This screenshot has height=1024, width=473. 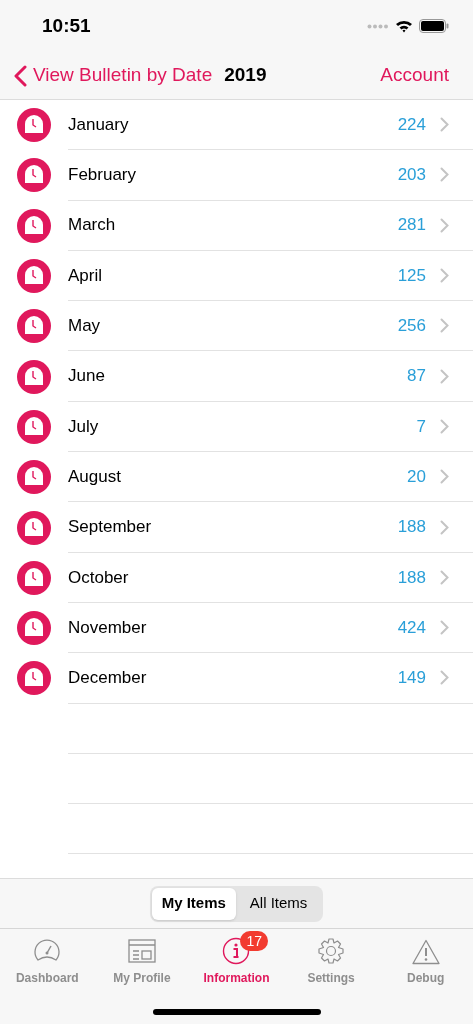 I want to click on month-name: December, so click(x=107, y=678).